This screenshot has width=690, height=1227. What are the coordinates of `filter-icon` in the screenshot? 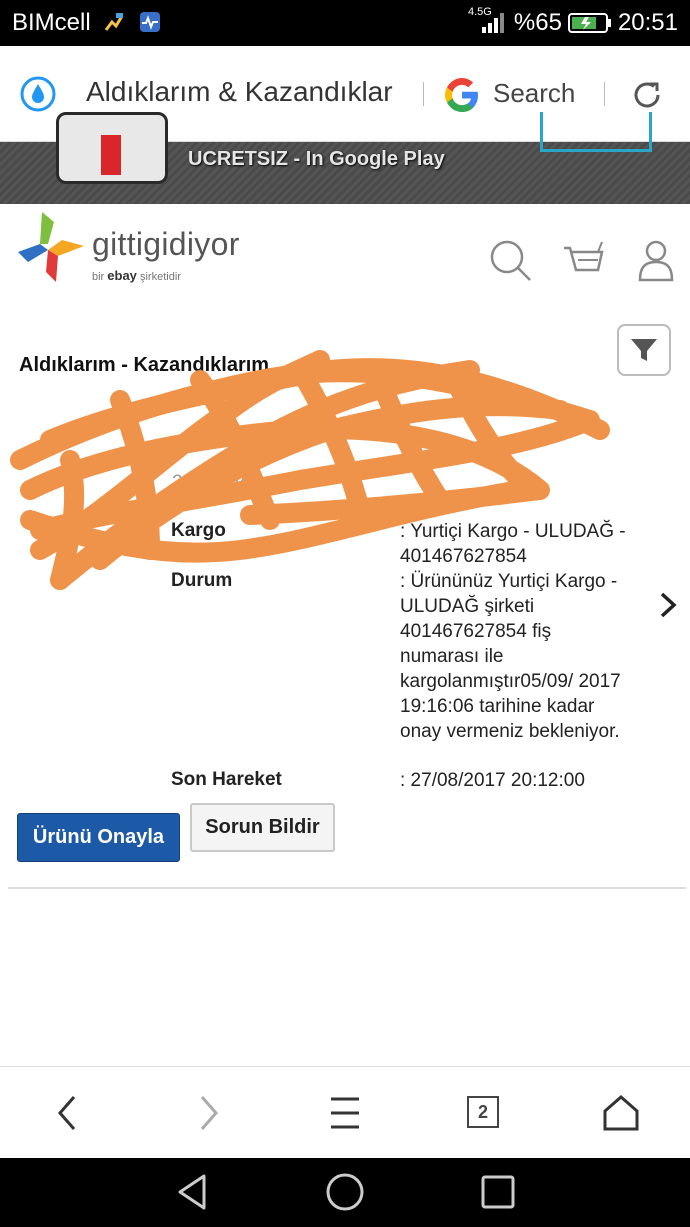 It's located at (644, 350).